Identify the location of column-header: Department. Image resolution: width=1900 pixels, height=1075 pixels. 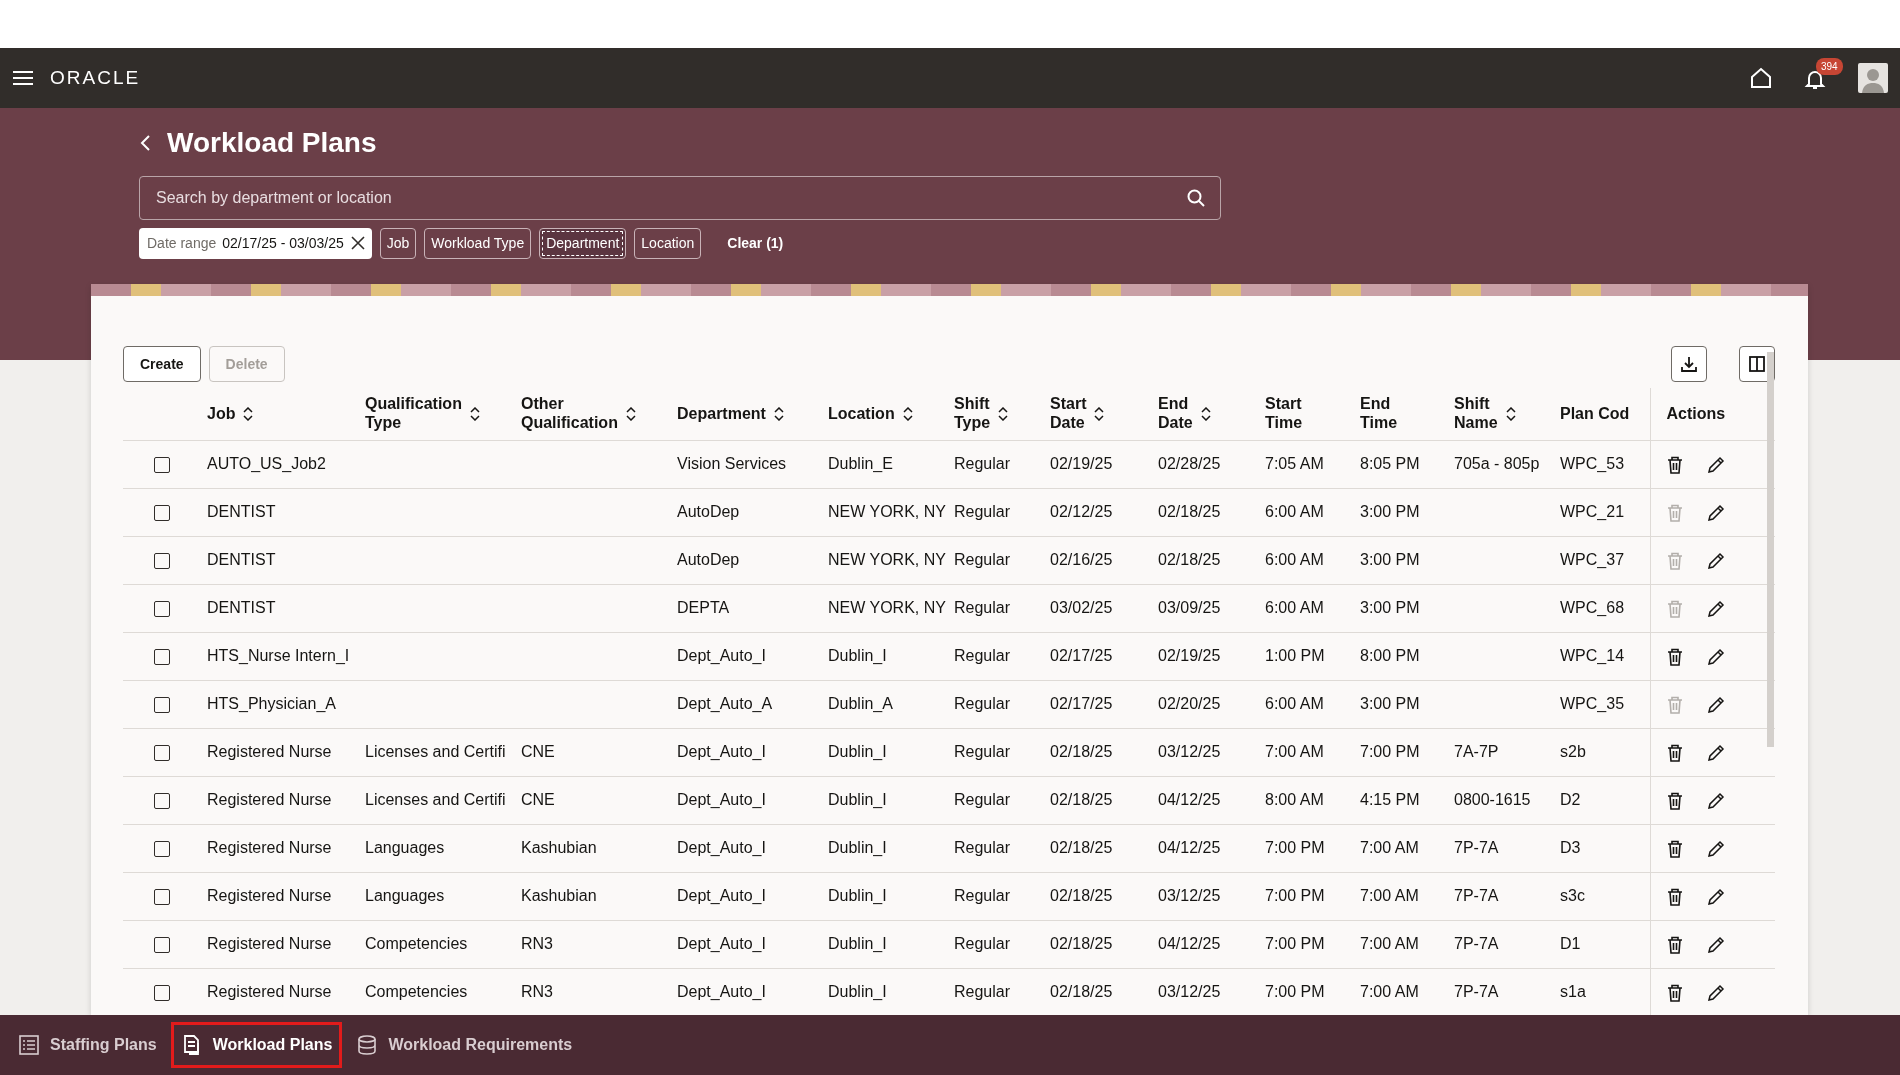
(730, 413).